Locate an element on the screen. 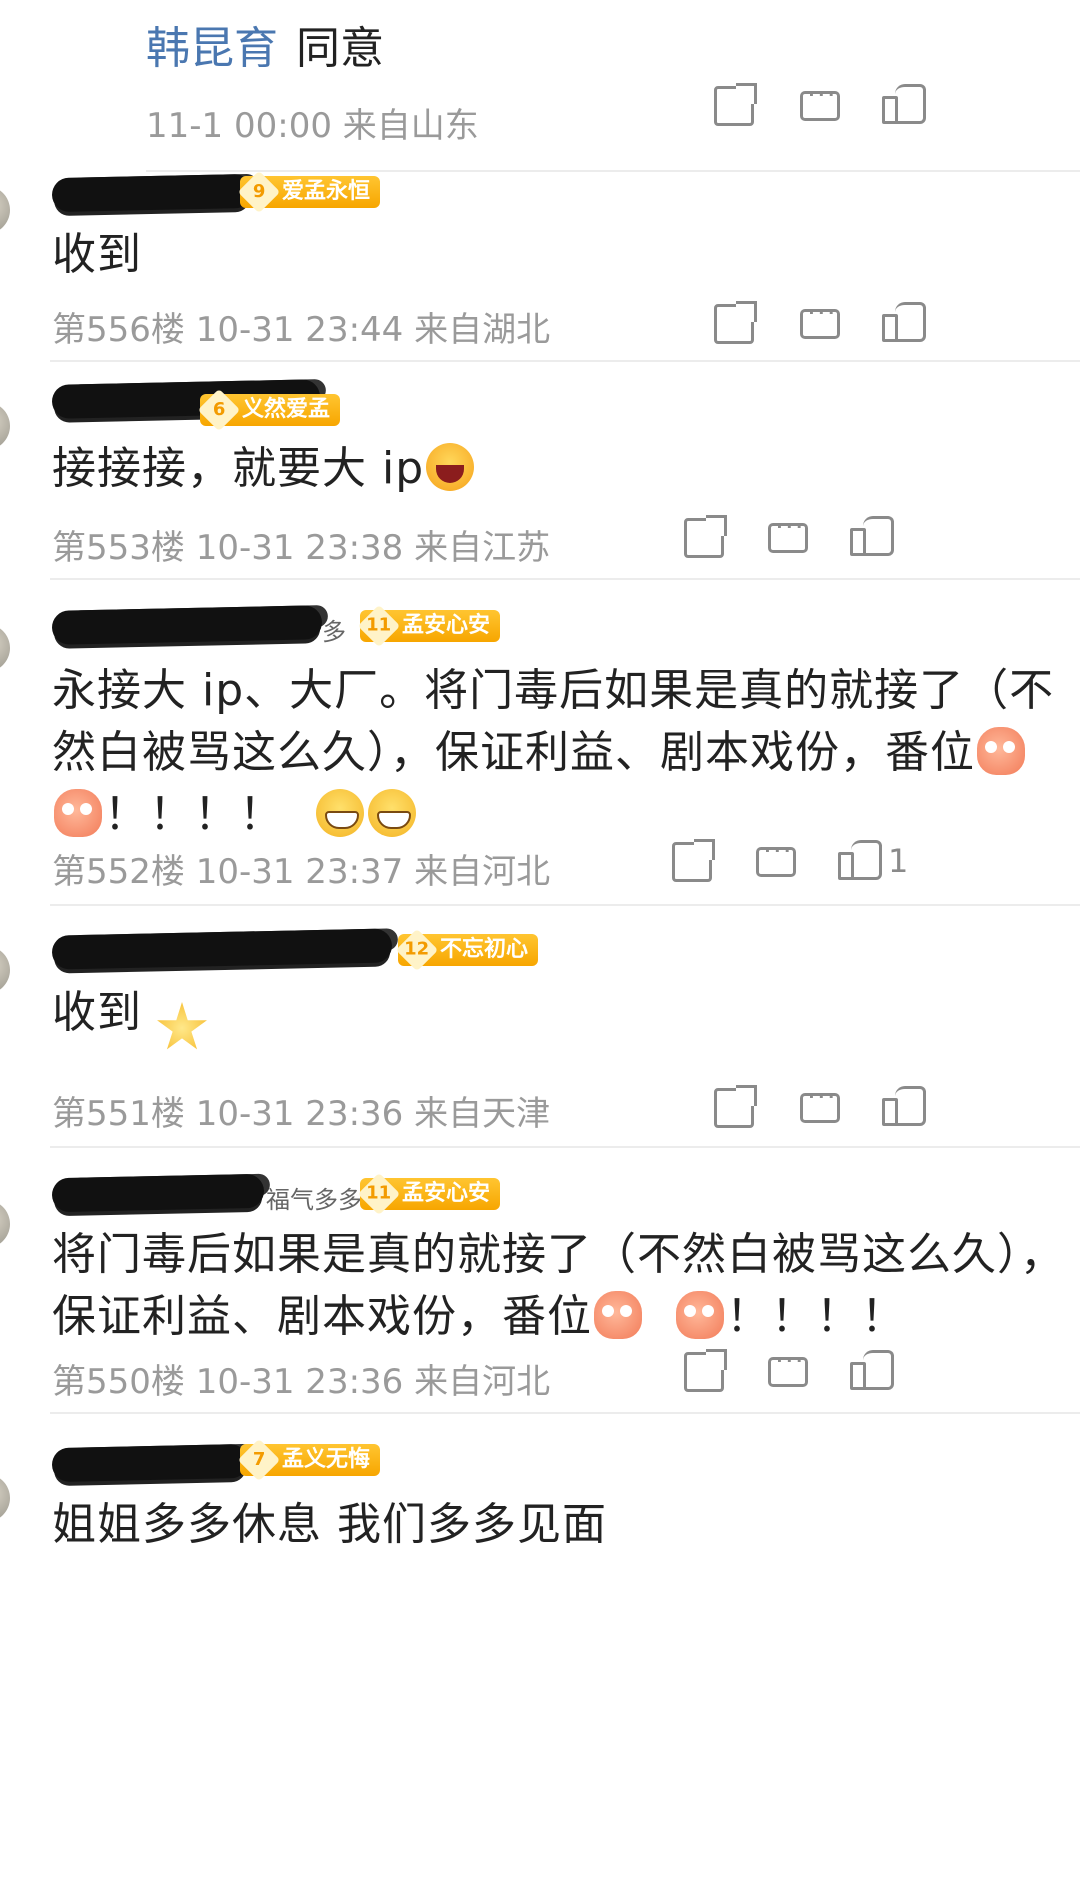 The image size is (1080, 1884). comment-line: 保证利益、剧本戏份，番位 ！！！！ is located at coordinates (561, 1317).